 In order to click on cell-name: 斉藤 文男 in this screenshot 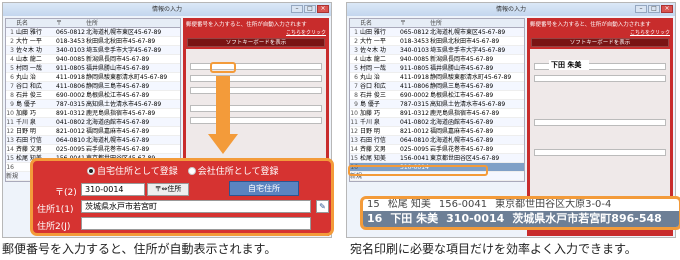, I will do `click(373, 149)`.